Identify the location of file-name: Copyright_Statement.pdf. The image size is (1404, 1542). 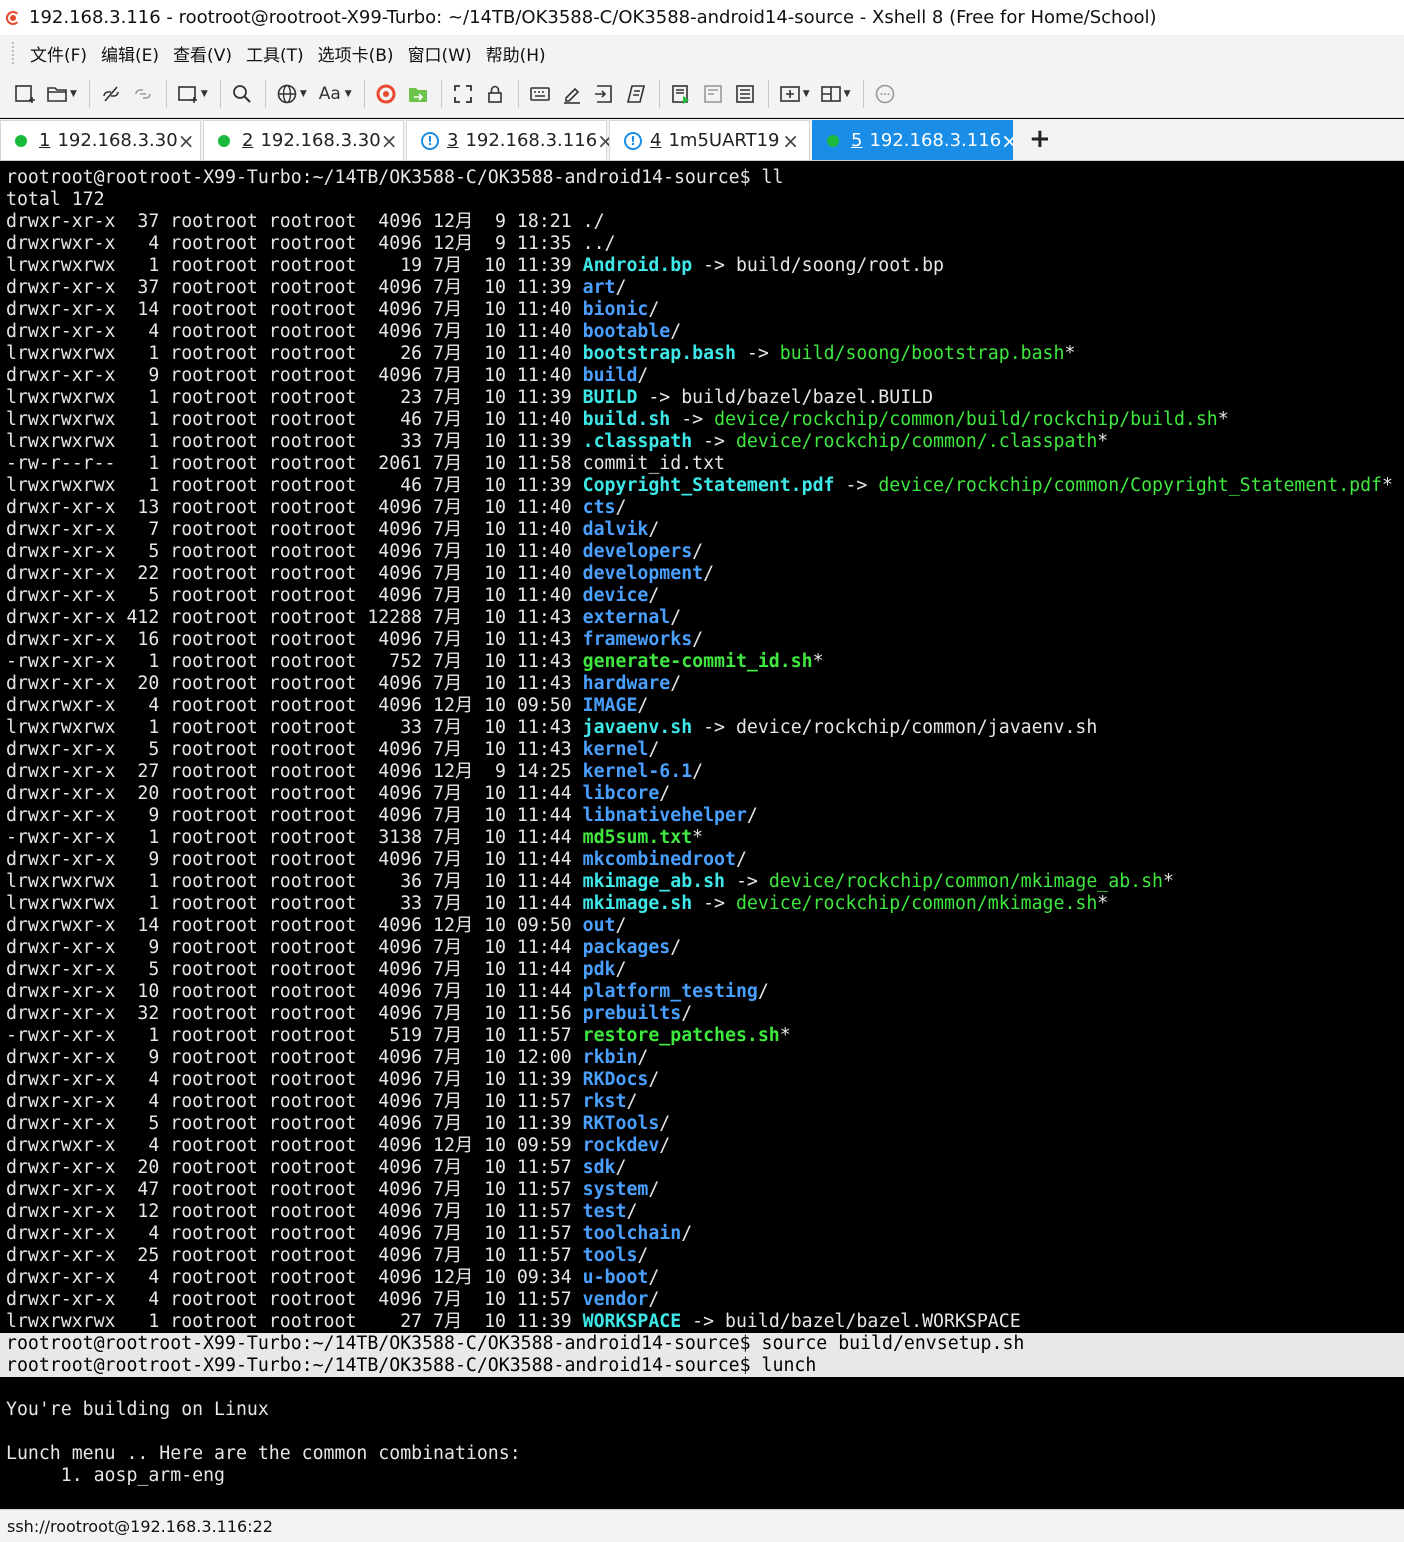
(708, 485).